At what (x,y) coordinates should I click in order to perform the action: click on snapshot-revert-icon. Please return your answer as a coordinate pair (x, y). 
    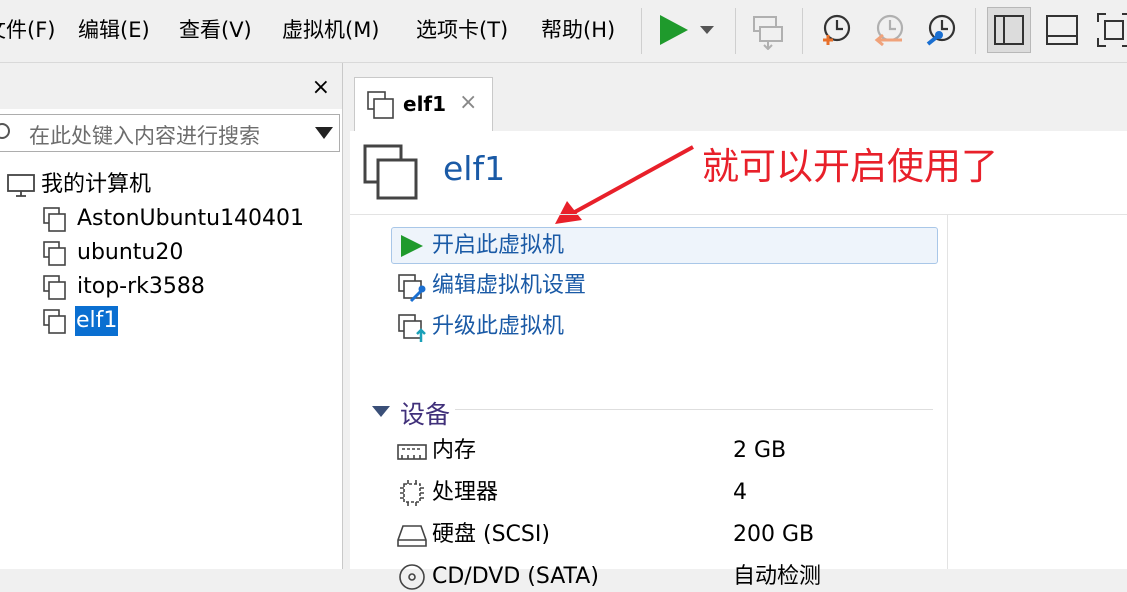
    Looking at the image, I should click on (888, 30).